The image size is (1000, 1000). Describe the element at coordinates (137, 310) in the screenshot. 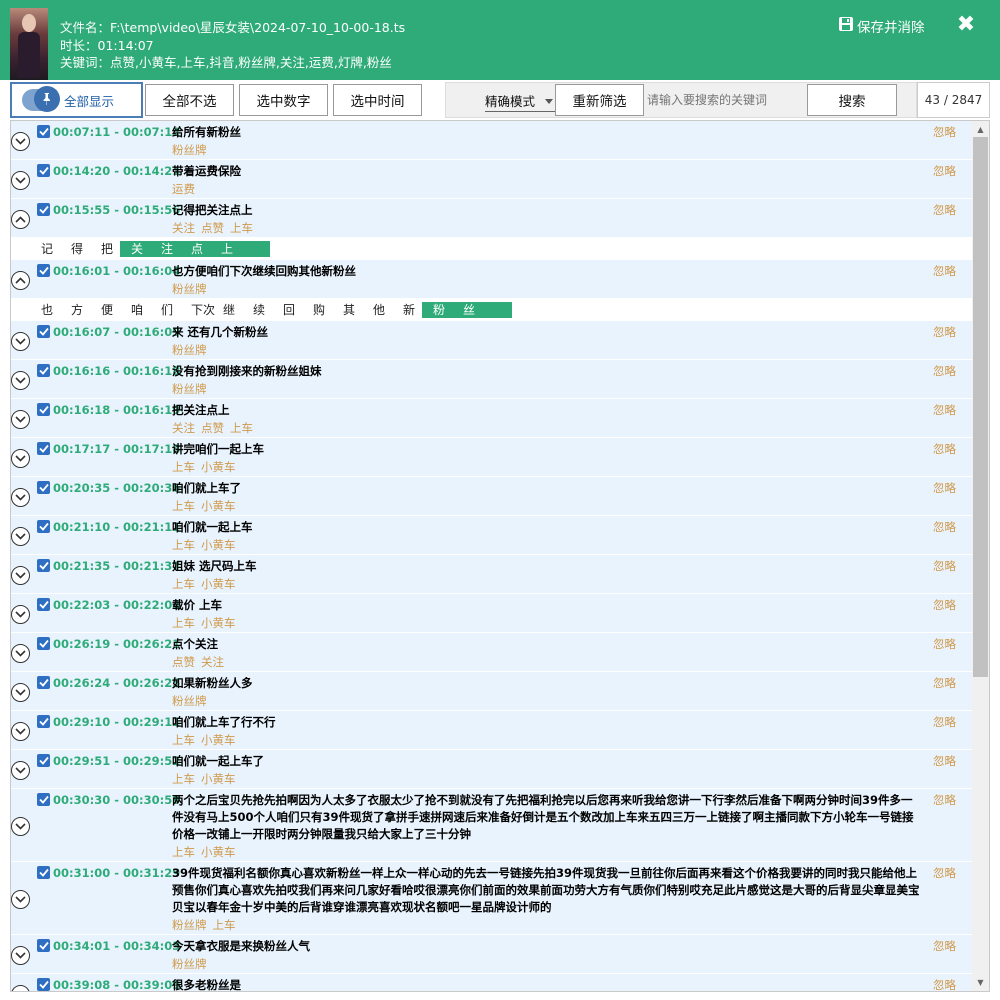

I see `word-token: 咱` at that location.